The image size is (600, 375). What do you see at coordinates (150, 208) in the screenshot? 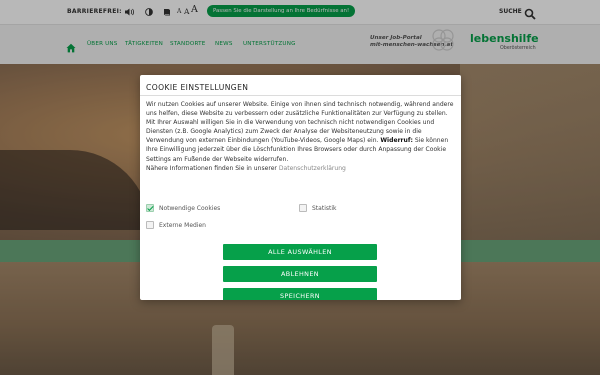
I see `checkbox-necessary` at bounding box center [150, 208].